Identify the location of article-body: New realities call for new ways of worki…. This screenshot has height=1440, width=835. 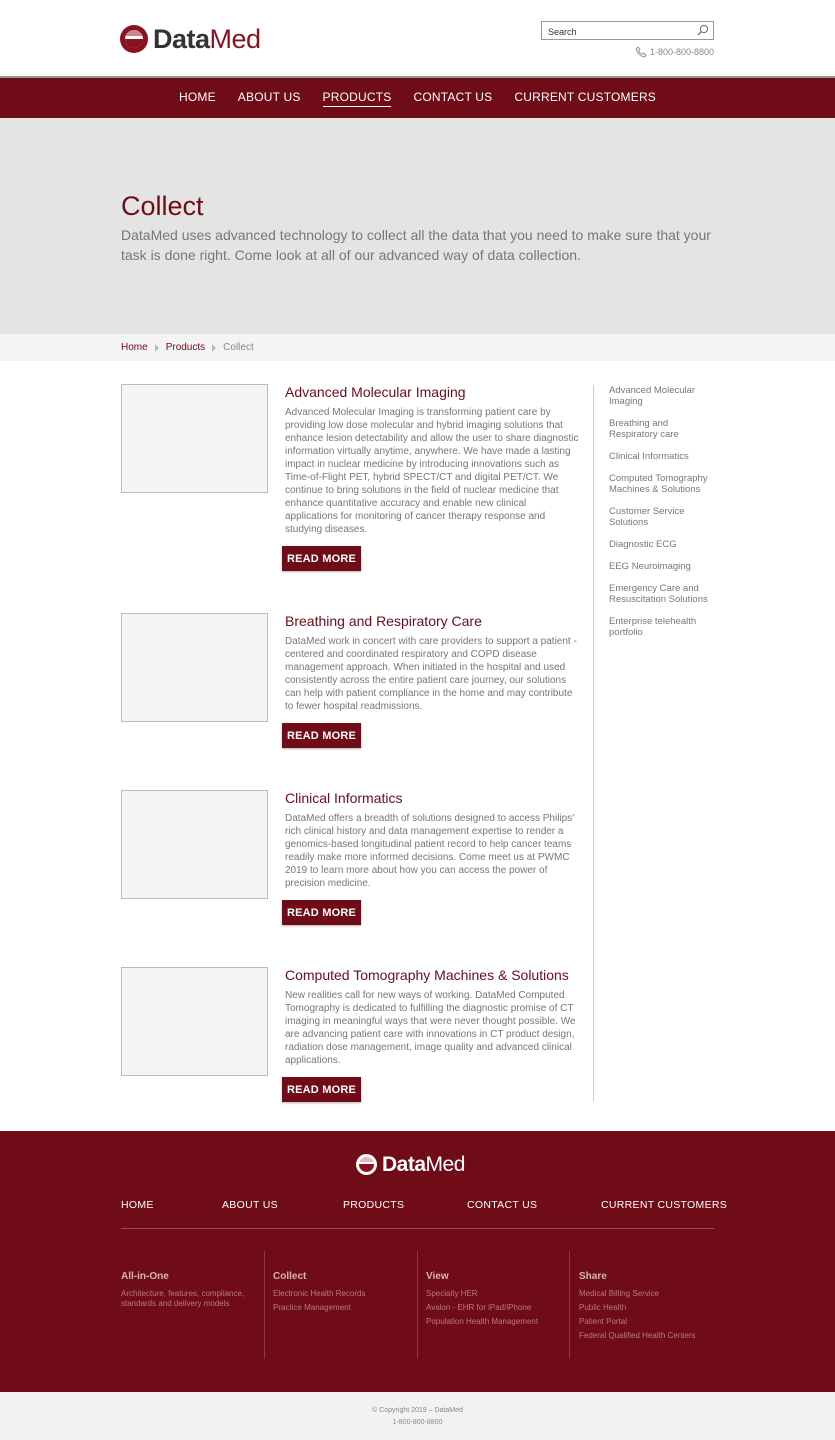
(430, 1028).